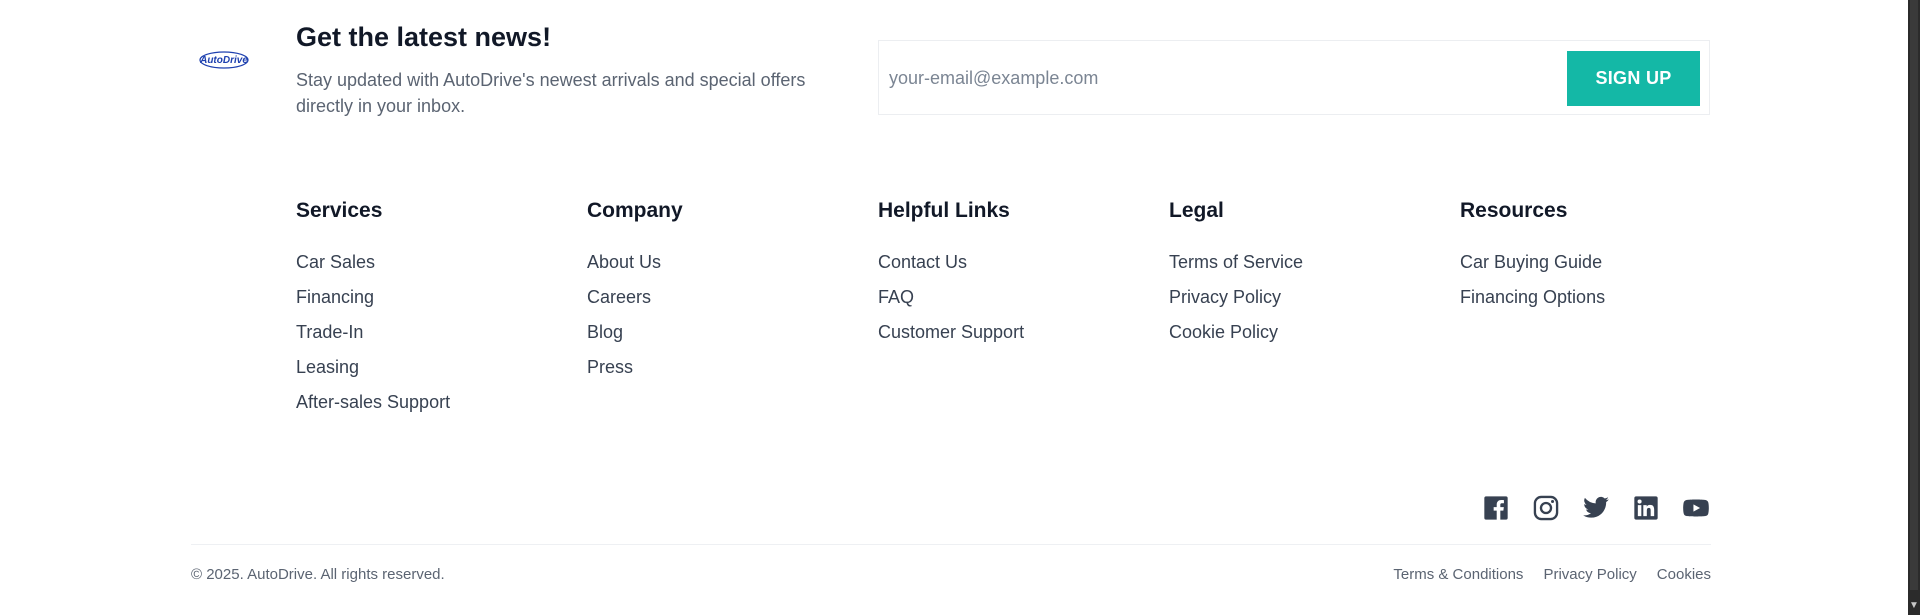 This screenshot has height=615, width=1920. I want to click on footer-link-cookie-policy: Cookie Policy, so click(1223, 332).